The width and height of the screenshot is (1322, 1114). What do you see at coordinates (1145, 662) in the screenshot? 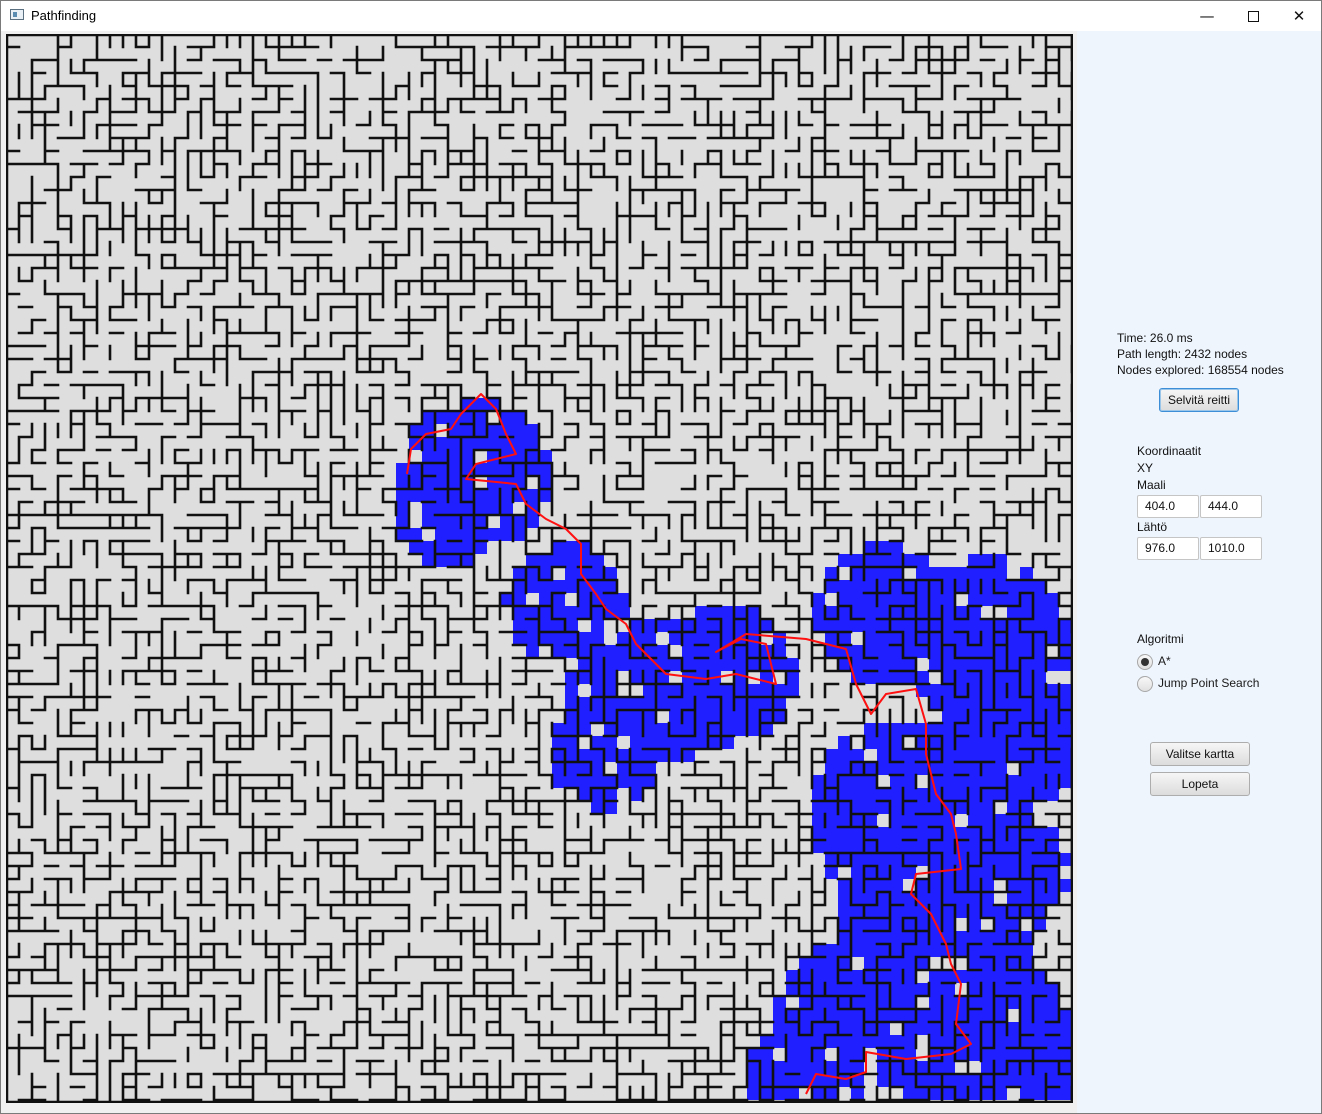
I see `radio-button-a-star` at bounding box center [1145, 662].